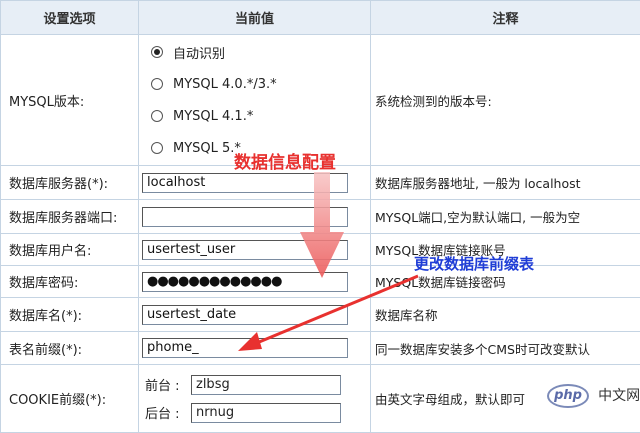  What do you see at coordinates (168, 412) in the screenshot?
I see `cookie-back-label: 后台 :` at bounding box center [168, 412].